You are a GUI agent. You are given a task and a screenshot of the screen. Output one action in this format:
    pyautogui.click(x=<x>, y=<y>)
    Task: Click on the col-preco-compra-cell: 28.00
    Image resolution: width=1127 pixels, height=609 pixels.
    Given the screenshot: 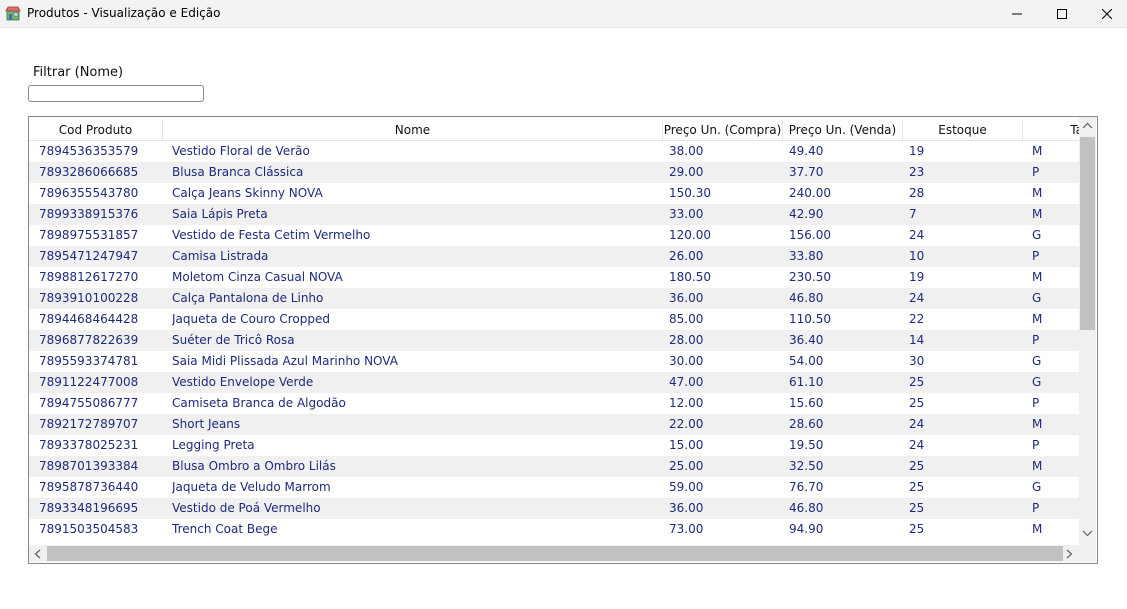 What is the action you would take?
    pyautogui.click(x=726, y=340)
    